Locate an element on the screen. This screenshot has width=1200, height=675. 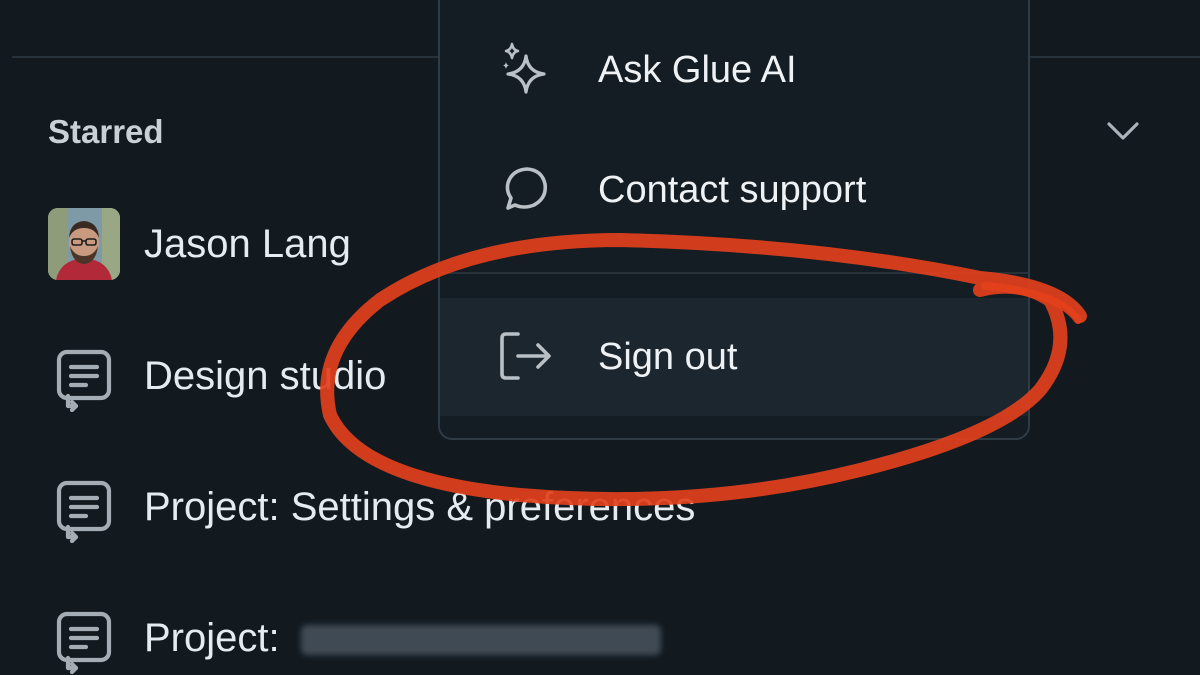
menu-item-label: Sign out is located at coordinates (668, 357).